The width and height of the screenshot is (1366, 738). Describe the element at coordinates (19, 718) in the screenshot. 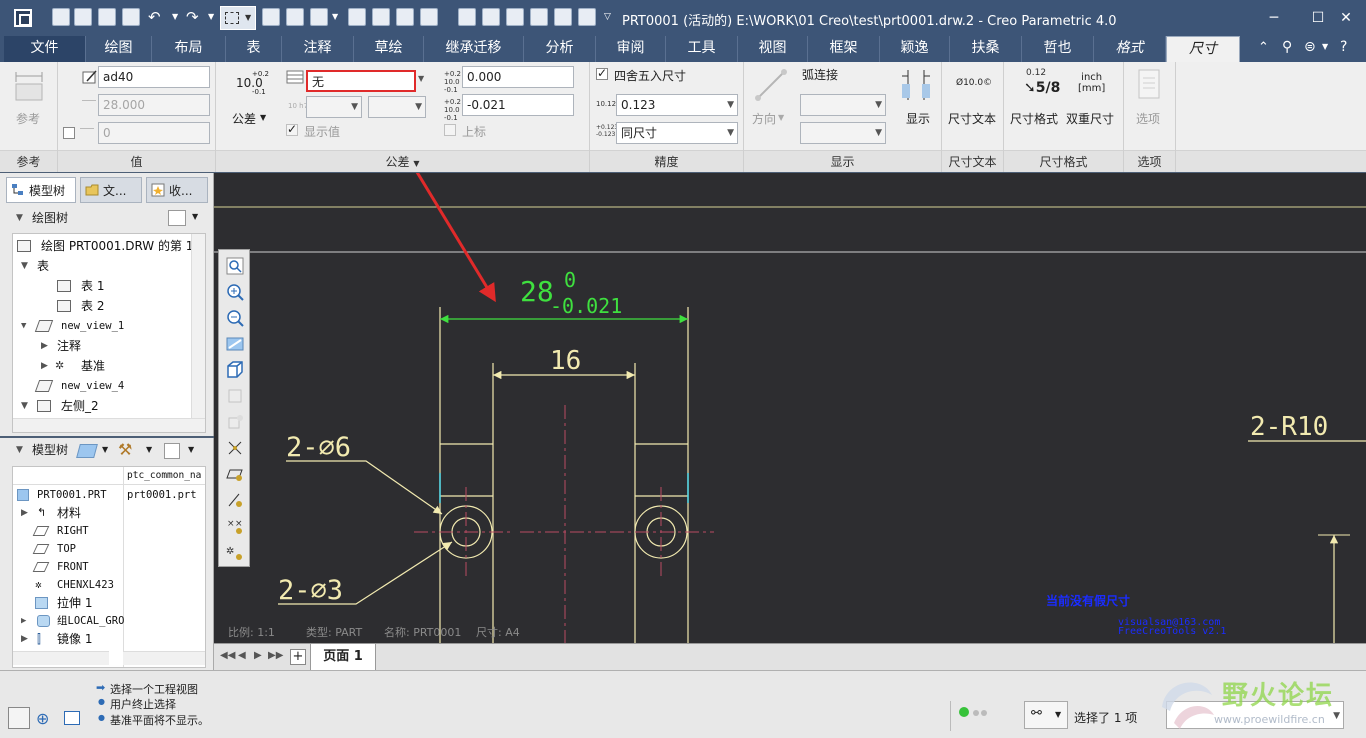

I see `navigator-toggle-icon` at that location.